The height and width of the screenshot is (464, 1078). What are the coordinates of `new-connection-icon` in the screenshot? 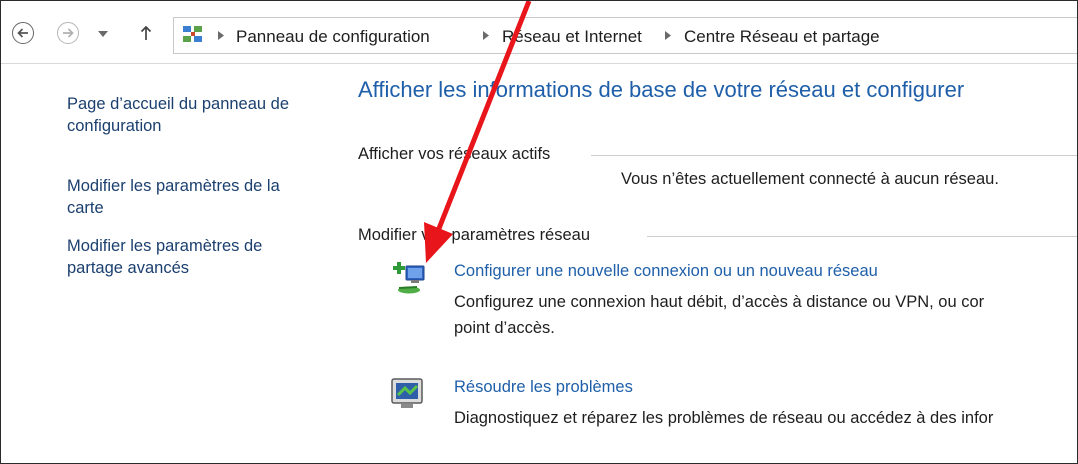 It's located at (409, 278).